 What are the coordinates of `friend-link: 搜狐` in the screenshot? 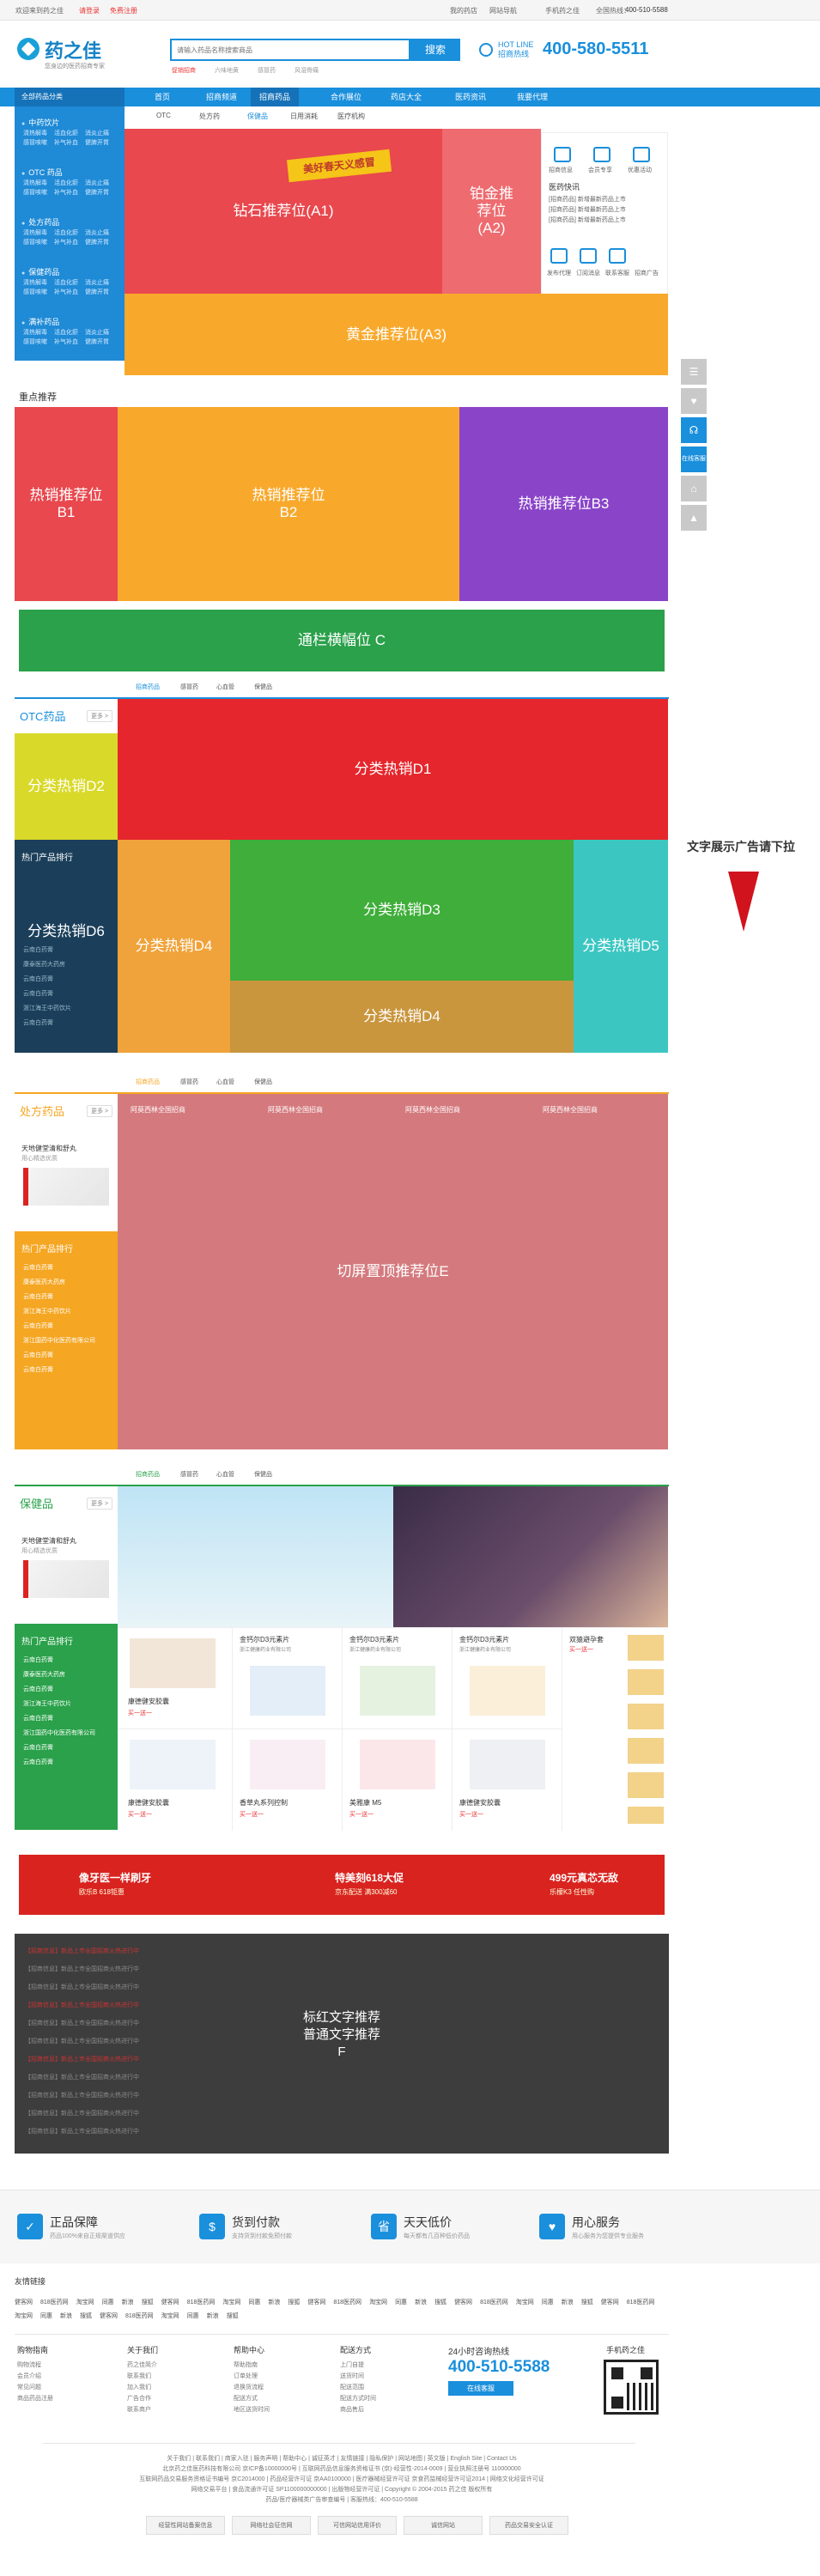 It's located at (233, 2316).